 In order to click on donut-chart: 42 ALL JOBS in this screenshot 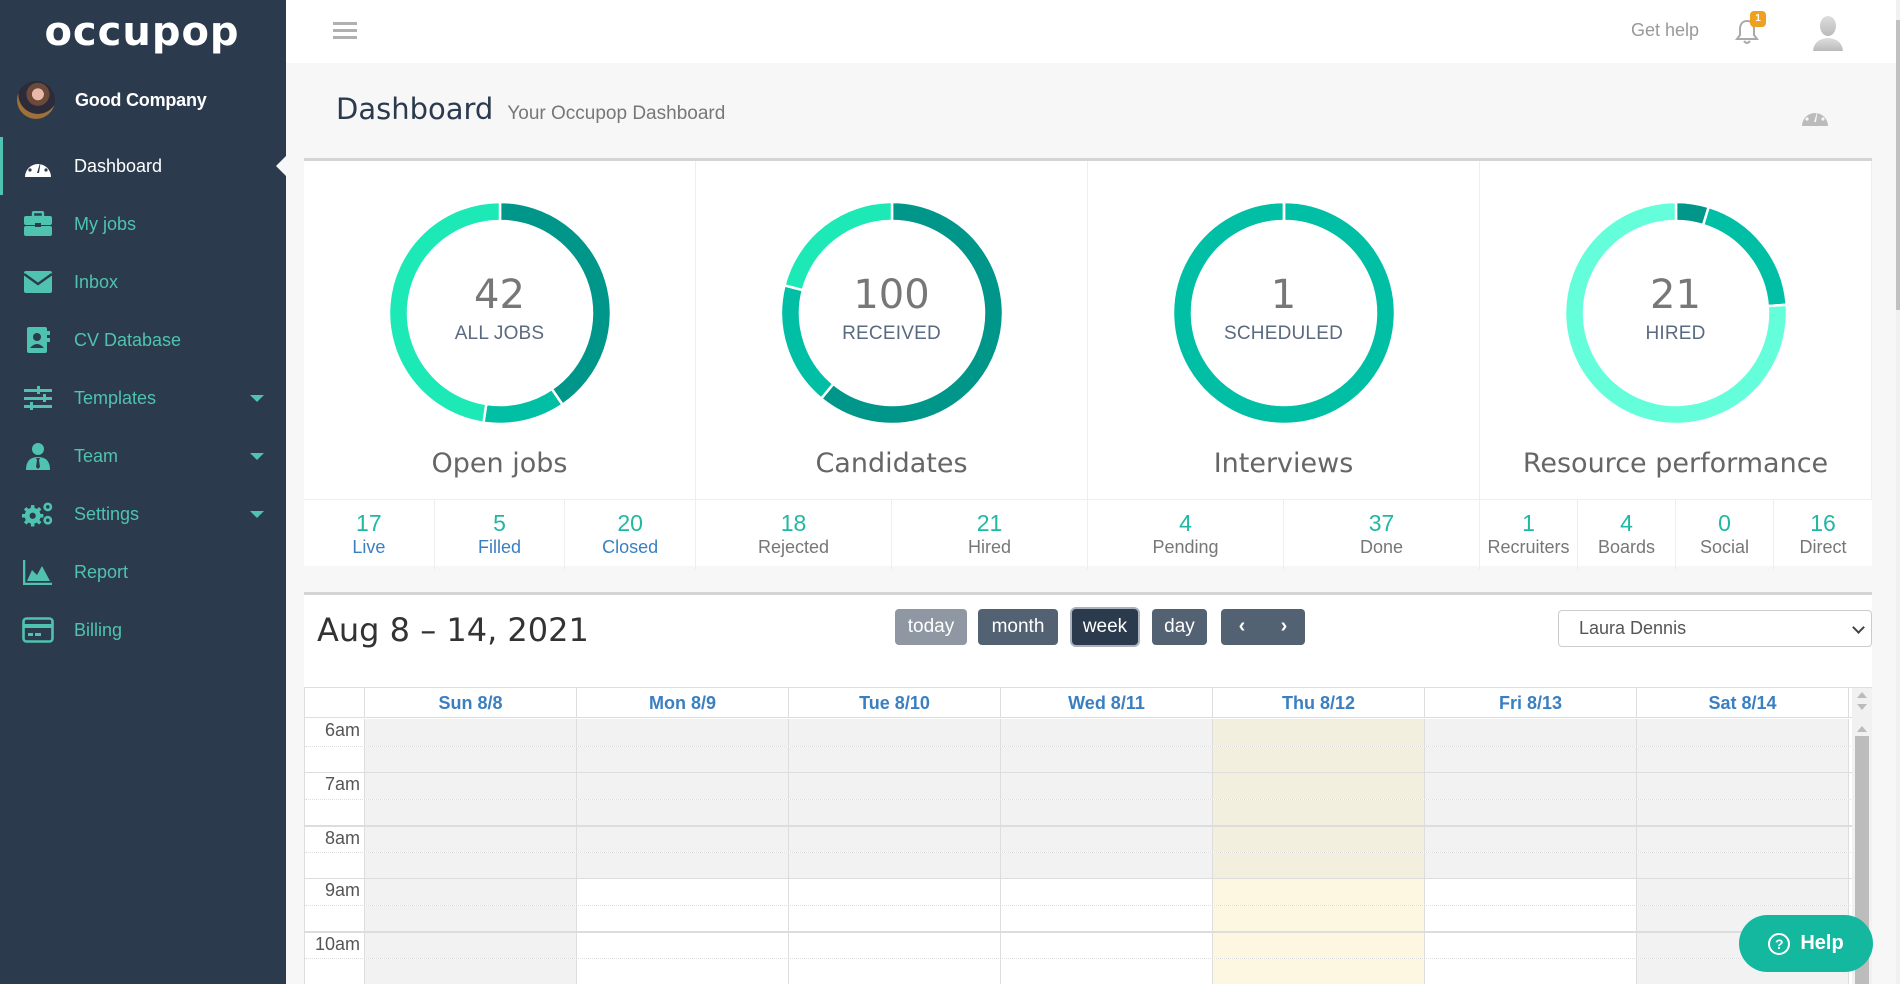, I will do `click(499, 313)`.